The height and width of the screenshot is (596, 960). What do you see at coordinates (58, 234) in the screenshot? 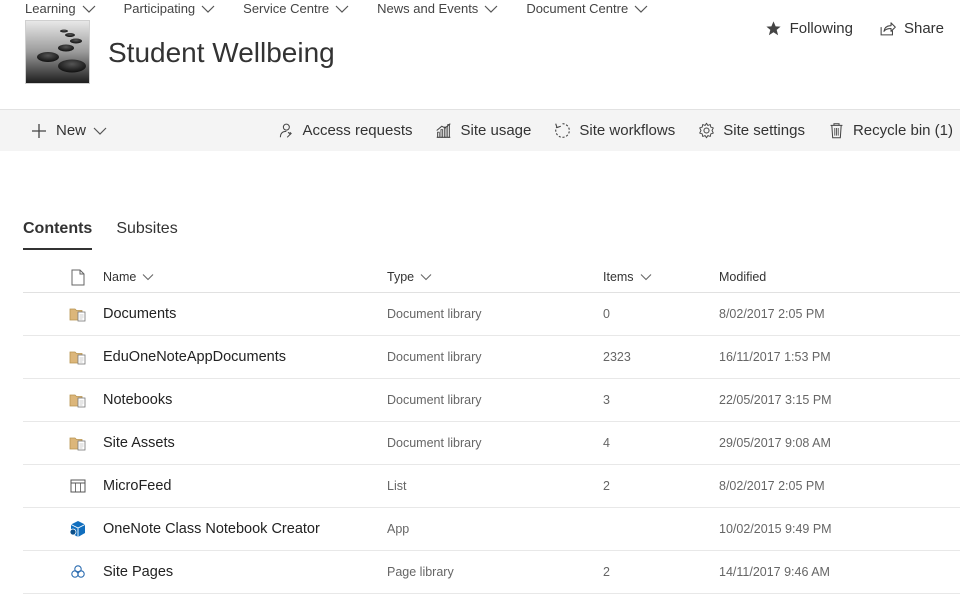
I see `tab-contents: Contents` at bounding box center [58, 234].